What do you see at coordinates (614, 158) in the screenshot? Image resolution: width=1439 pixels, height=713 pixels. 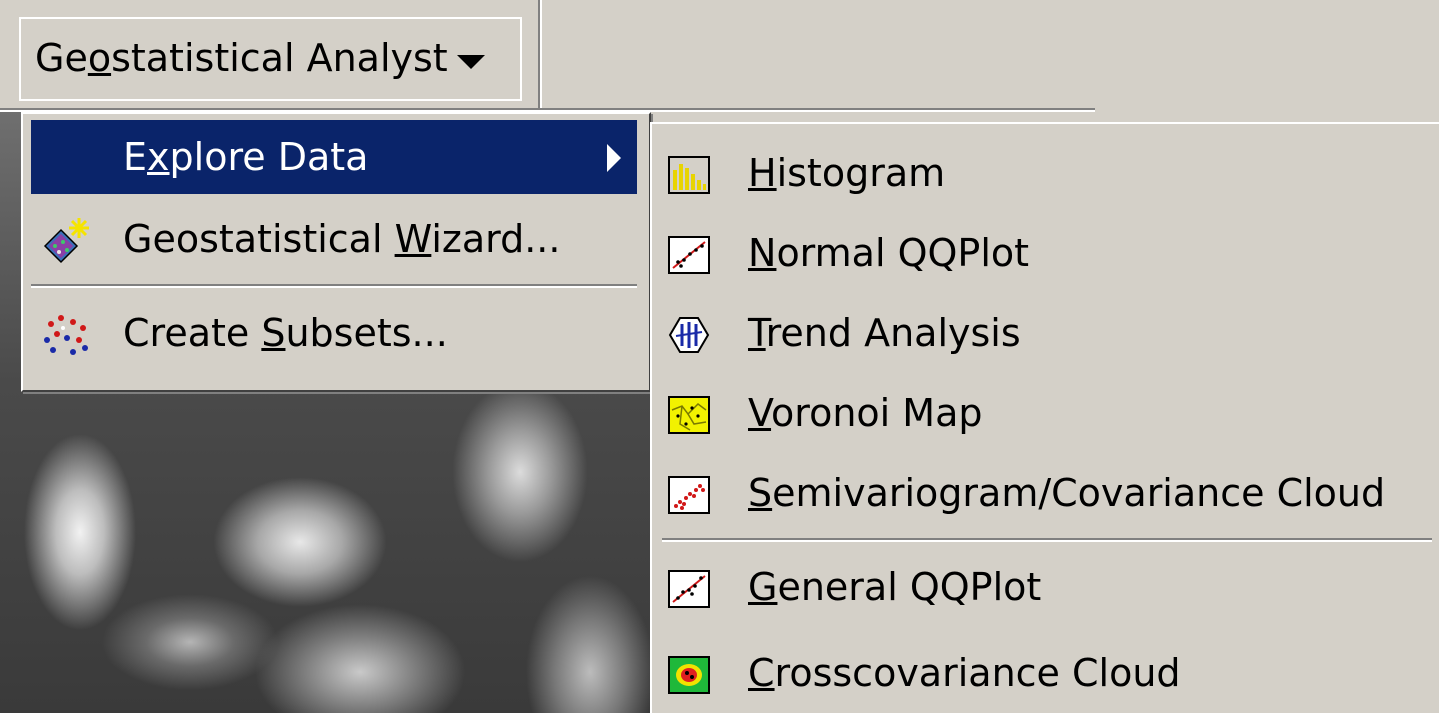 I see `submenu-arrow-icon` at bounding box center [614, 158].